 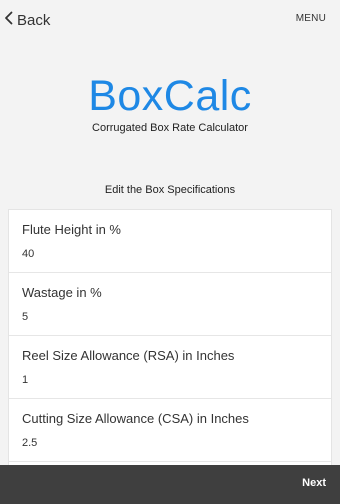 What do you see at coordinates (28, 254) in the screenshot?
I see `field-value: 40` at bounding box center [28, 254].